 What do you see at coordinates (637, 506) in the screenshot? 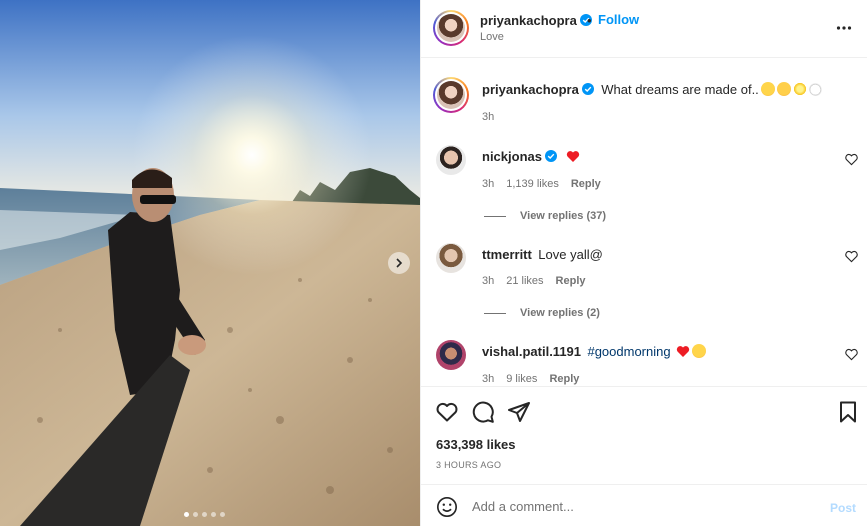
I see `comment-input` at bounding box center [637, 506].